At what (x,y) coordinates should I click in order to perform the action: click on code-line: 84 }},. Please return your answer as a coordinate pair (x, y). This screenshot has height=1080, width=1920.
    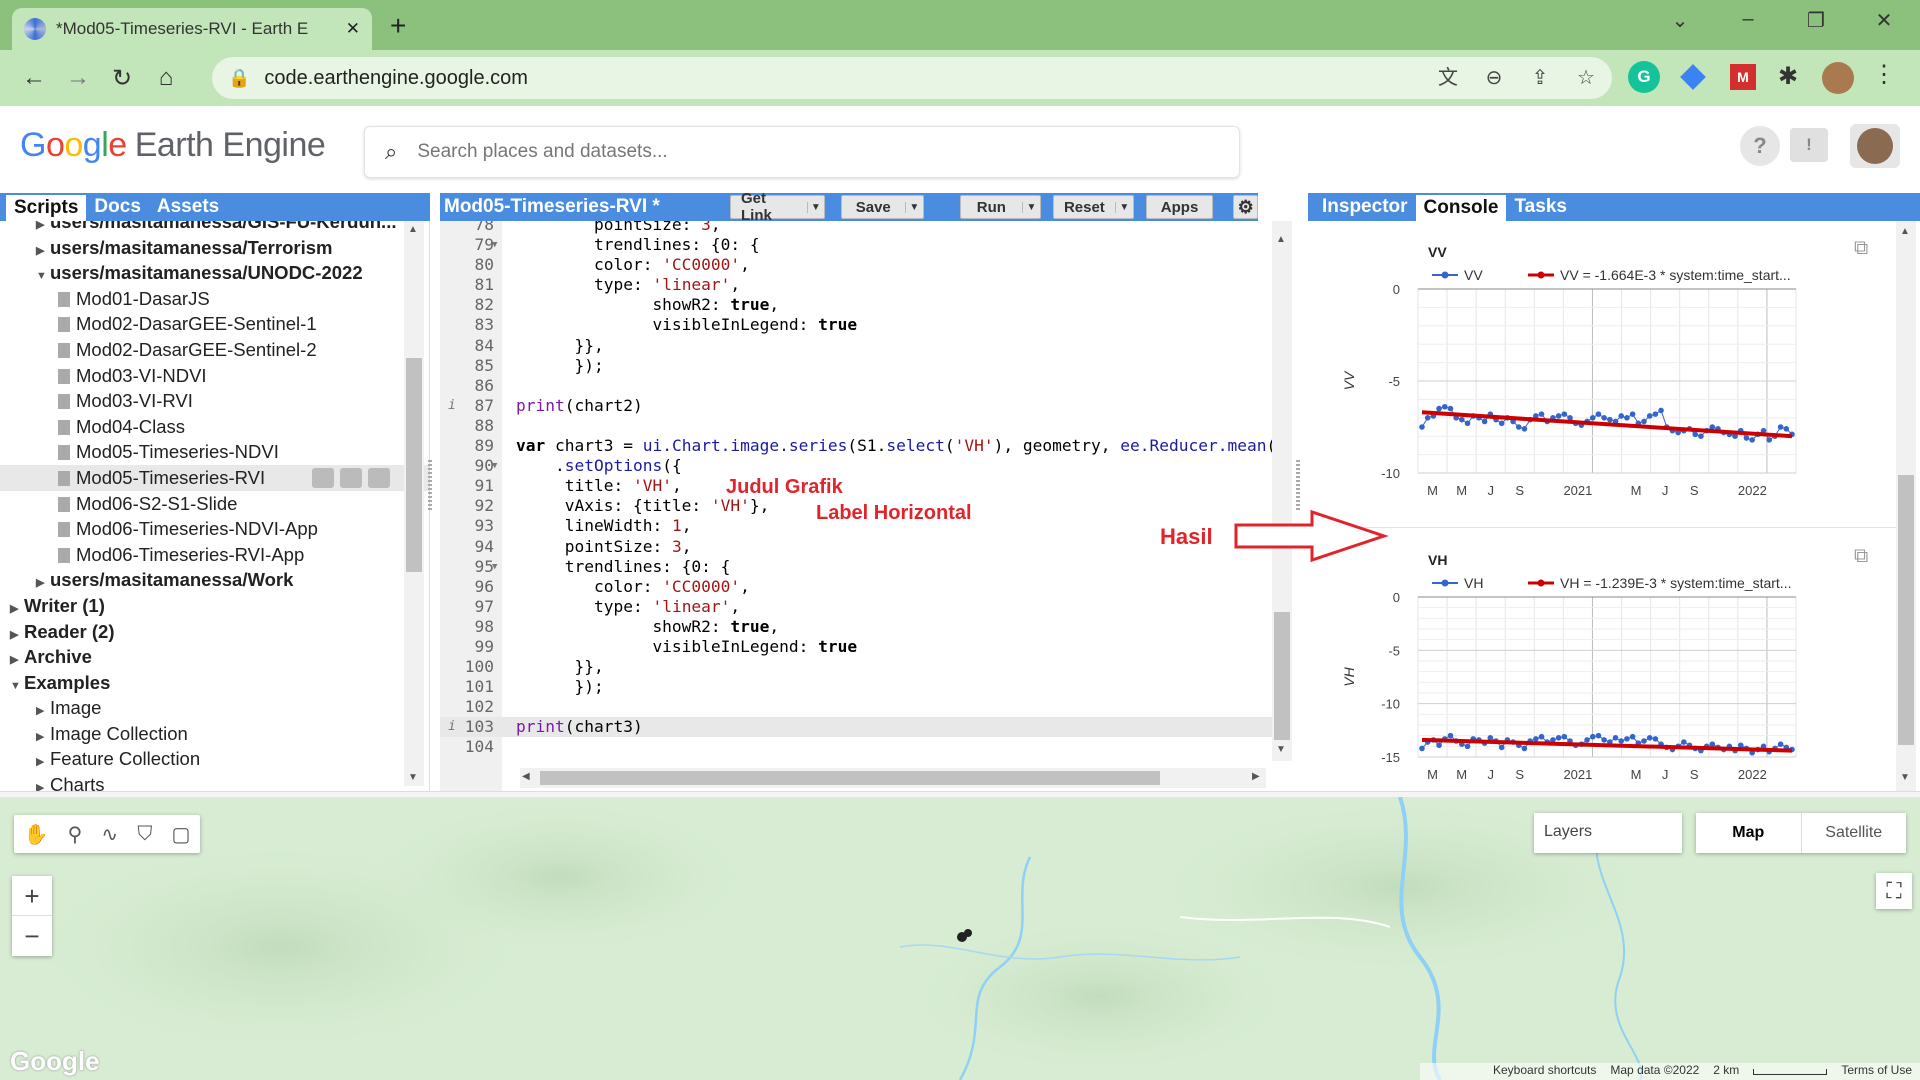
    Looking at the image, I should click on (857, 346).